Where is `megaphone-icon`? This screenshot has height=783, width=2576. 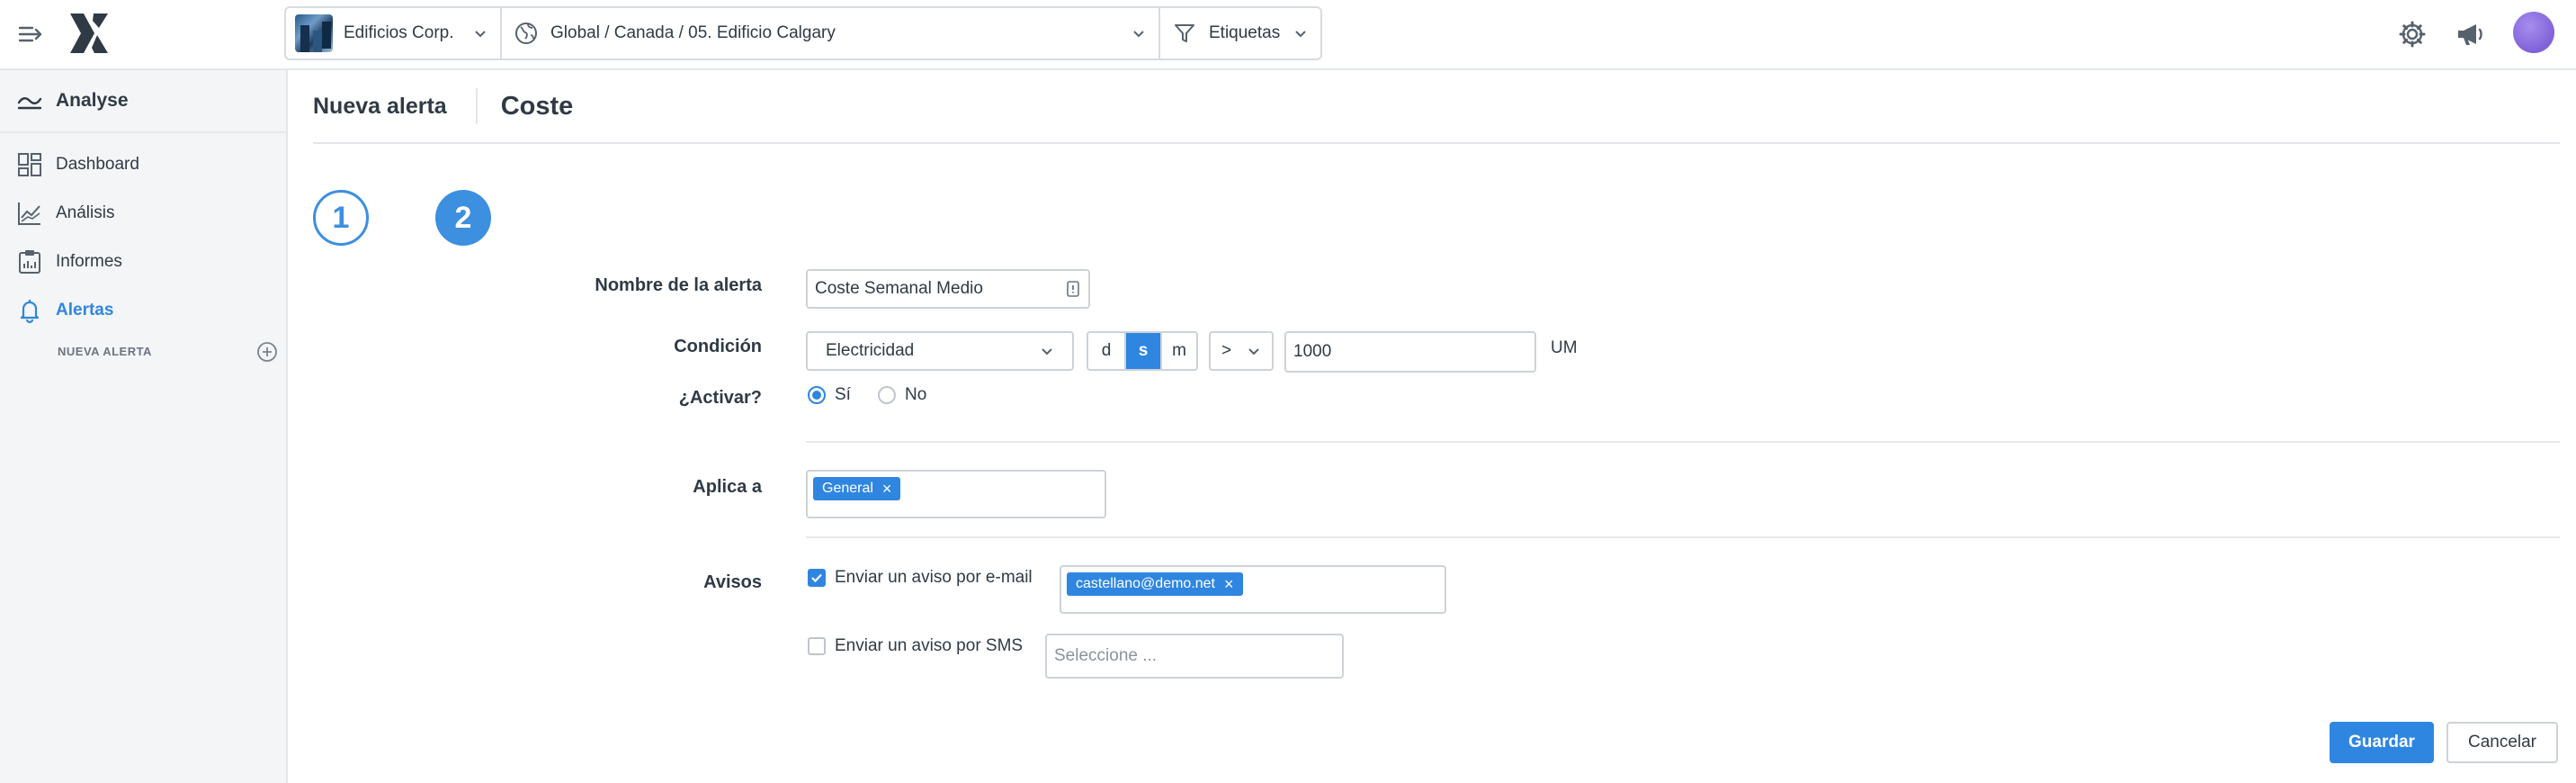 megaphone-icon is located at coordinates (2470, 34).